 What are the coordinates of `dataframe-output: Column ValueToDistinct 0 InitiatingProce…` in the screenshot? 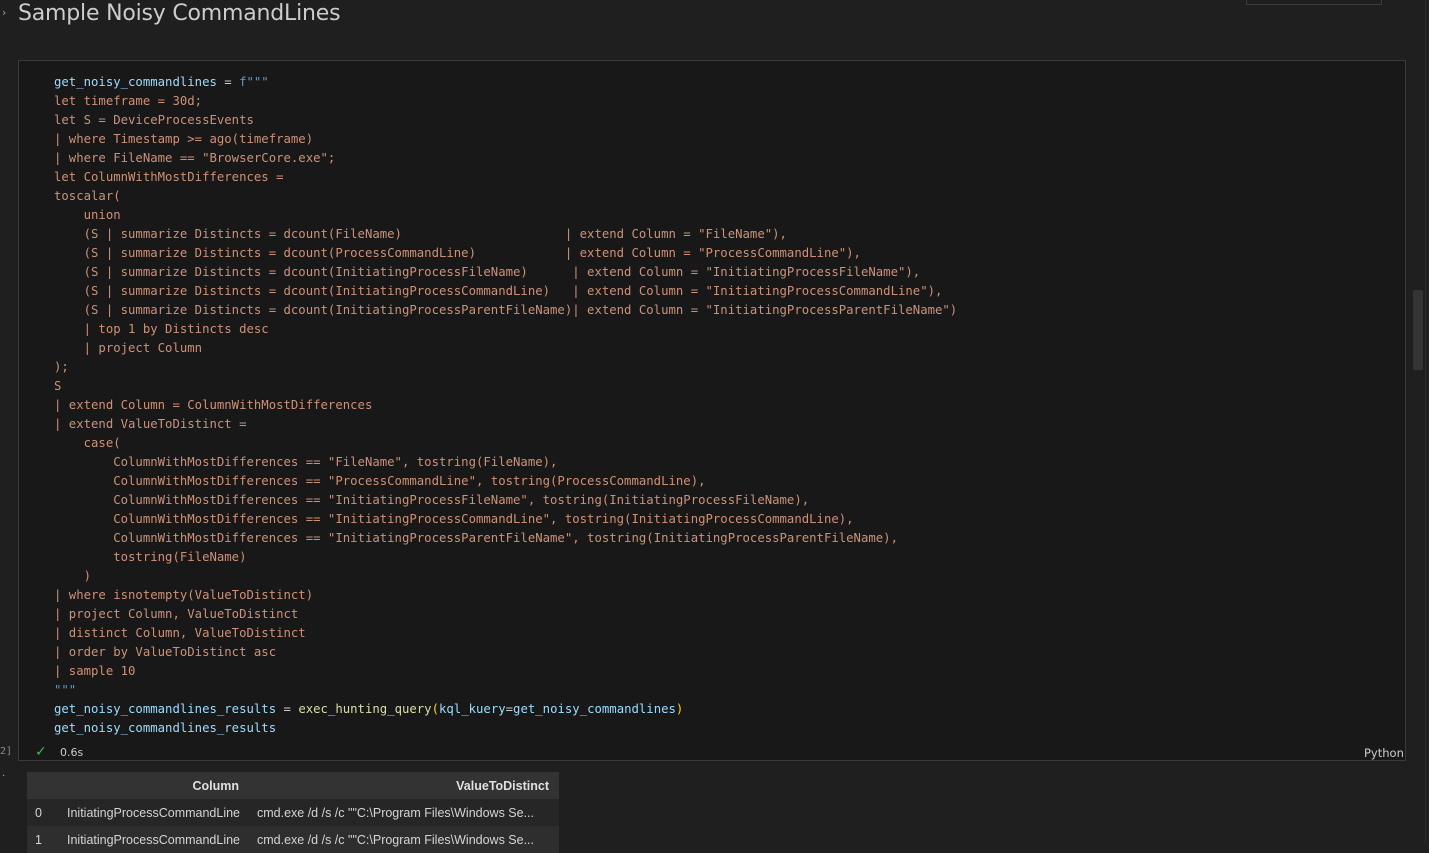 It's located at (293, 812).